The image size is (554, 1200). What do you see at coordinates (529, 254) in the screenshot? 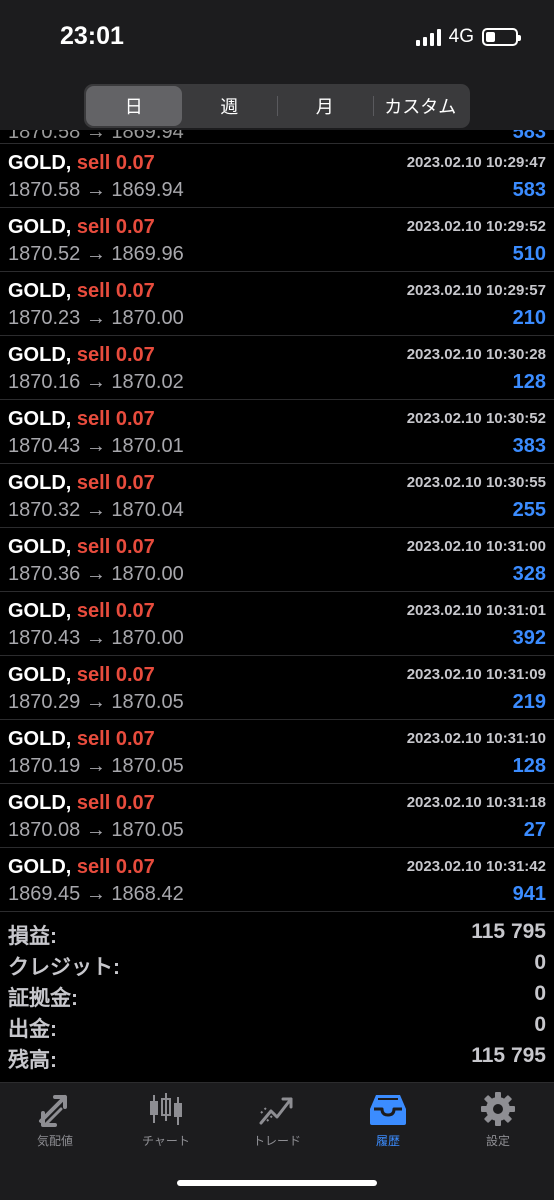
I see `trade-profit: 510` at bounding box center [529, 254].